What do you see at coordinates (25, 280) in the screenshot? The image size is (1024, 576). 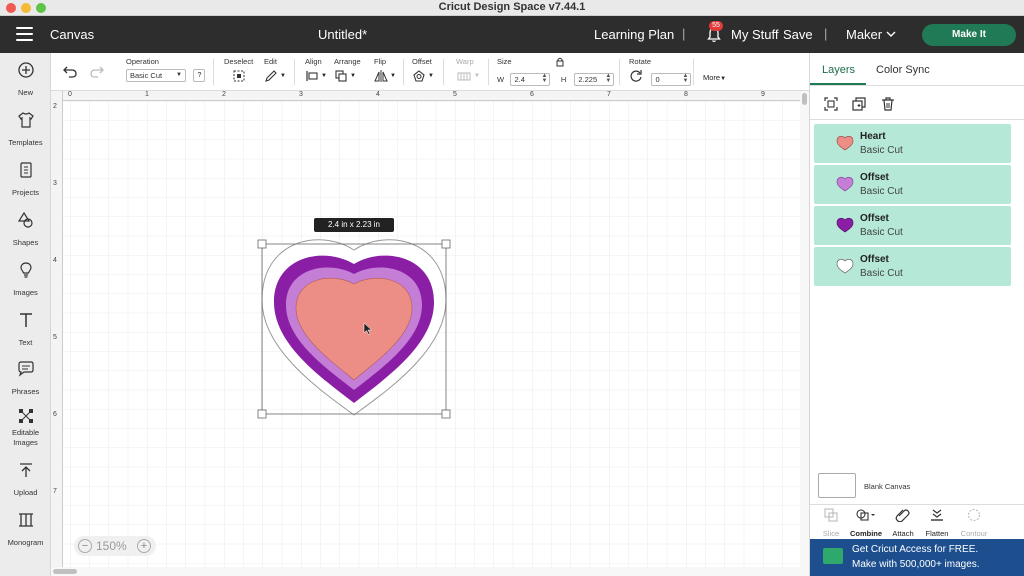 I see `sidebar-item-images: Images` at bounding box center [25, 280].